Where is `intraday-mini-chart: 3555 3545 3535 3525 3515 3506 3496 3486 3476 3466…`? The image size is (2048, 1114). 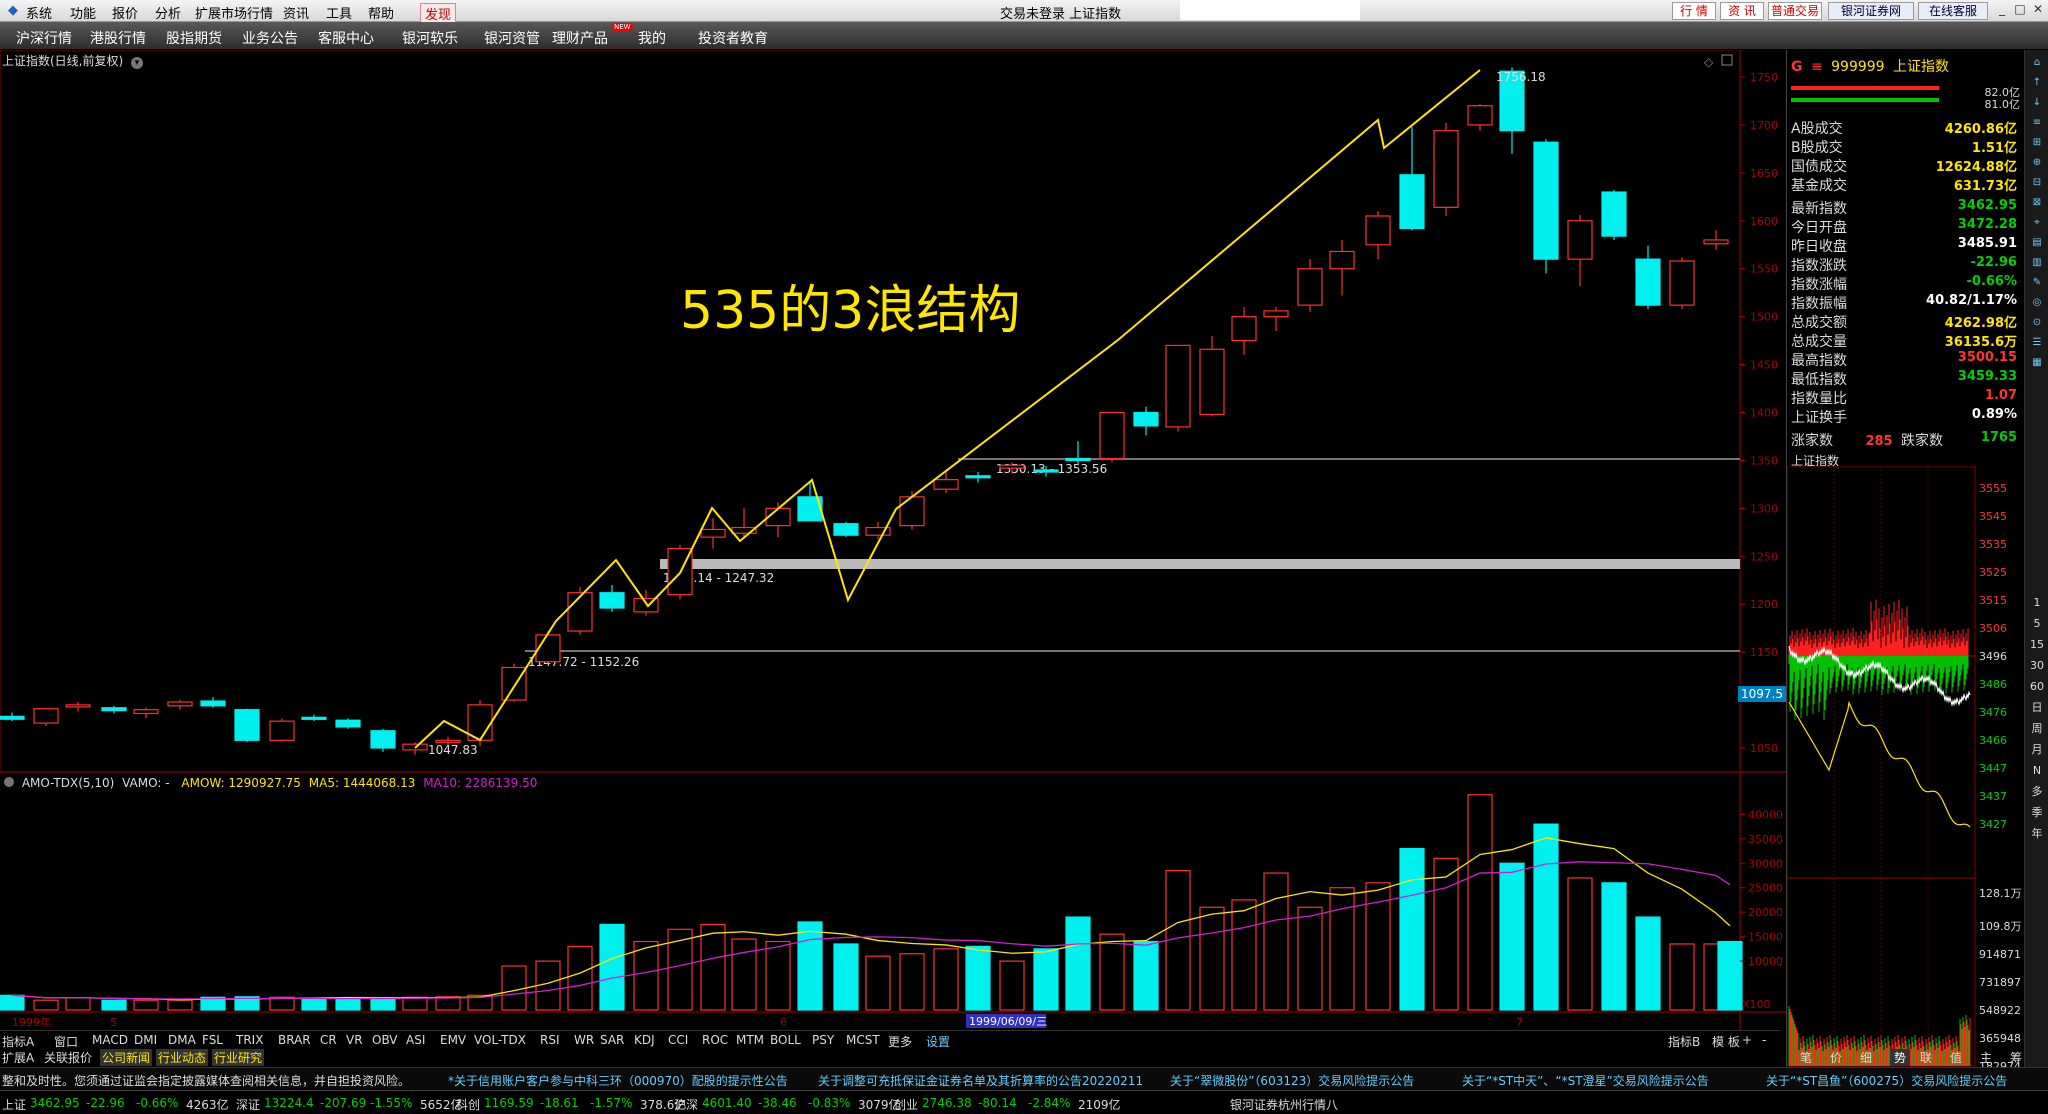
intraday-mini-chart: 3555 3545 3535 3525 3515 3506 3496 3486 3476 3466… is located at coordinates (1906, 776).